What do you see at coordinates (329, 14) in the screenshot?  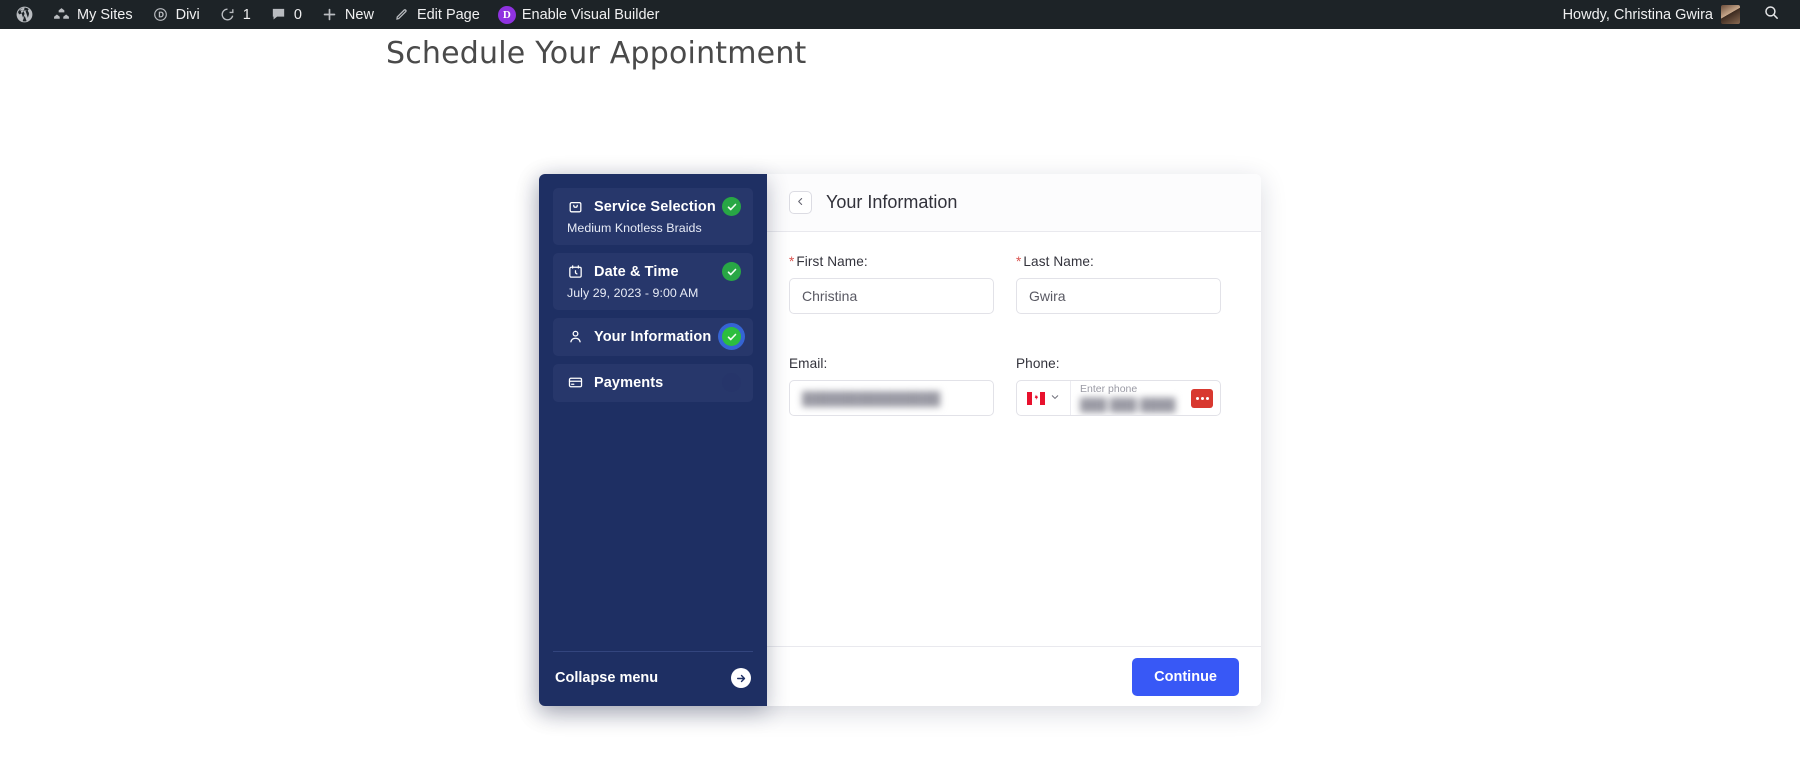 I see `plus-icon` at bounding box center [329, 14].